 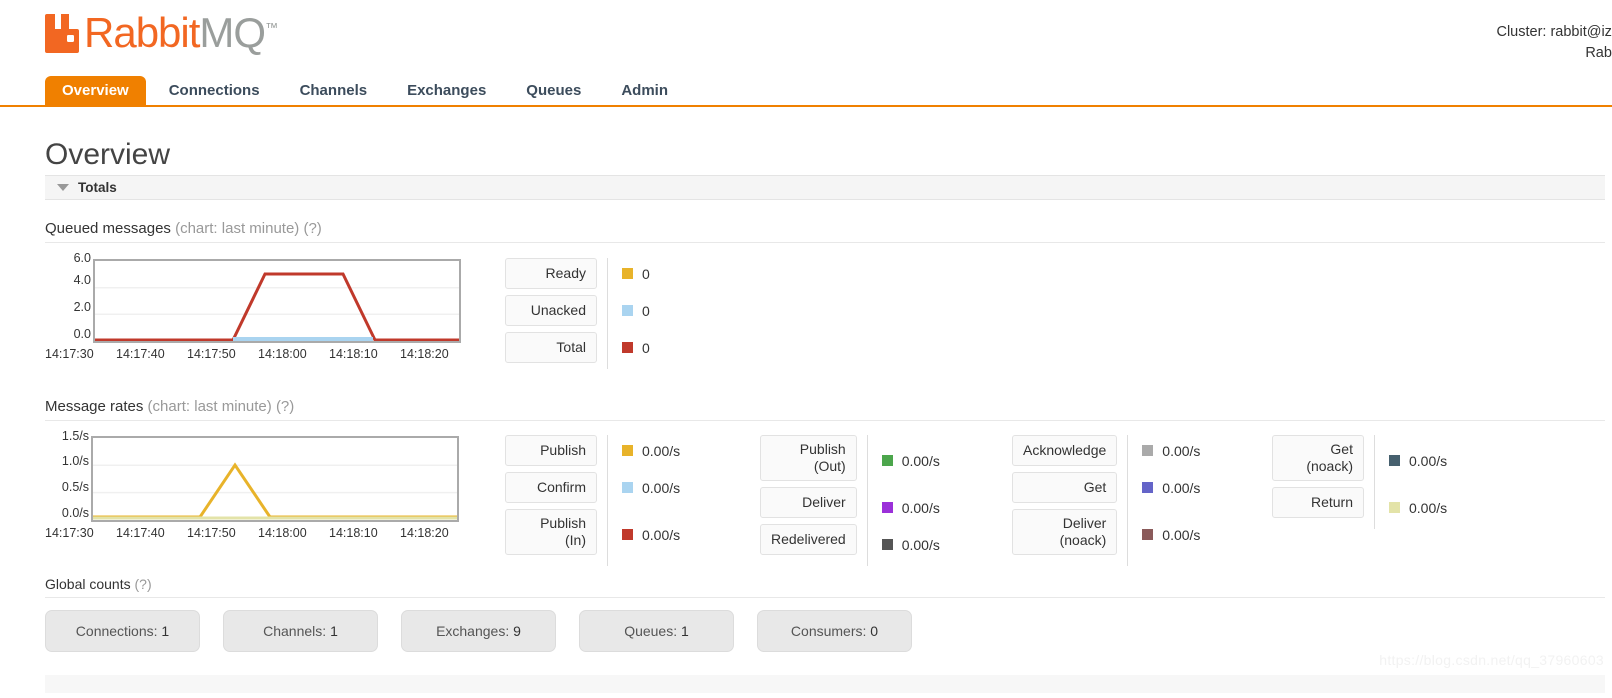 What do you see at coordinates (82, 334) in the screenshot?
I see `y-tick: 0.0` at bounding box center [82, 334].